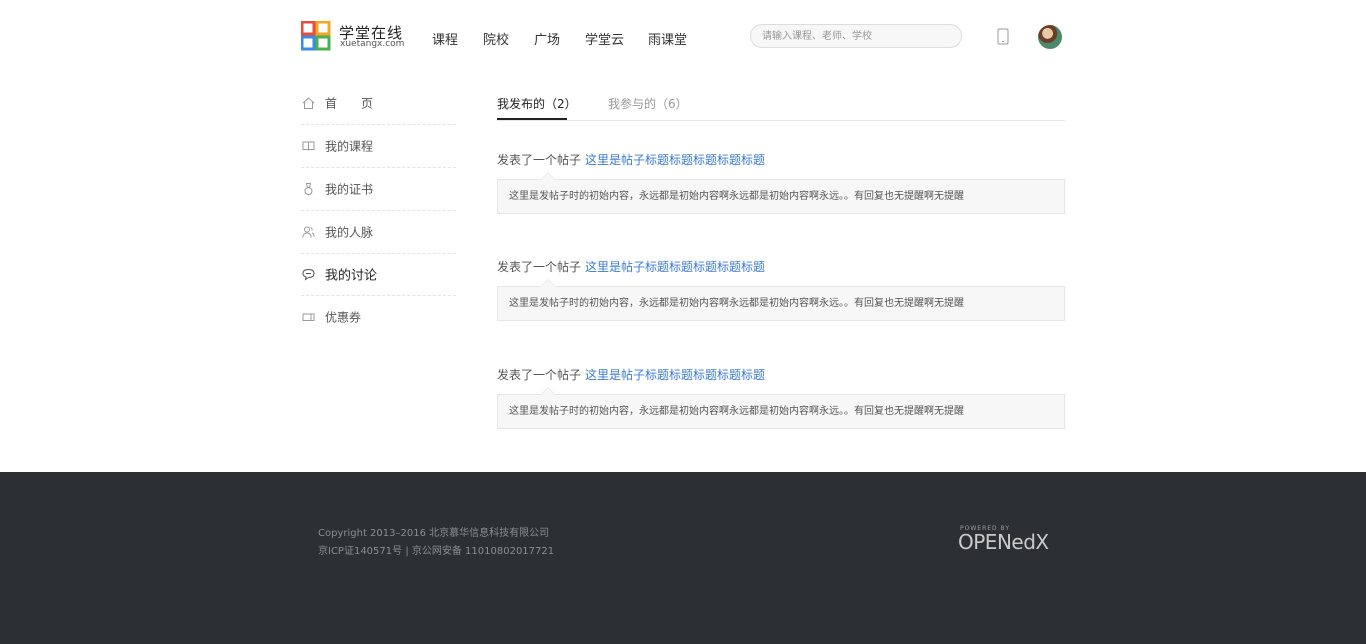 The image size is (1366, 644). Describe the element at coordinates (547, 38) in the screenshot. I see `nav-plaza: 广场` at that location.